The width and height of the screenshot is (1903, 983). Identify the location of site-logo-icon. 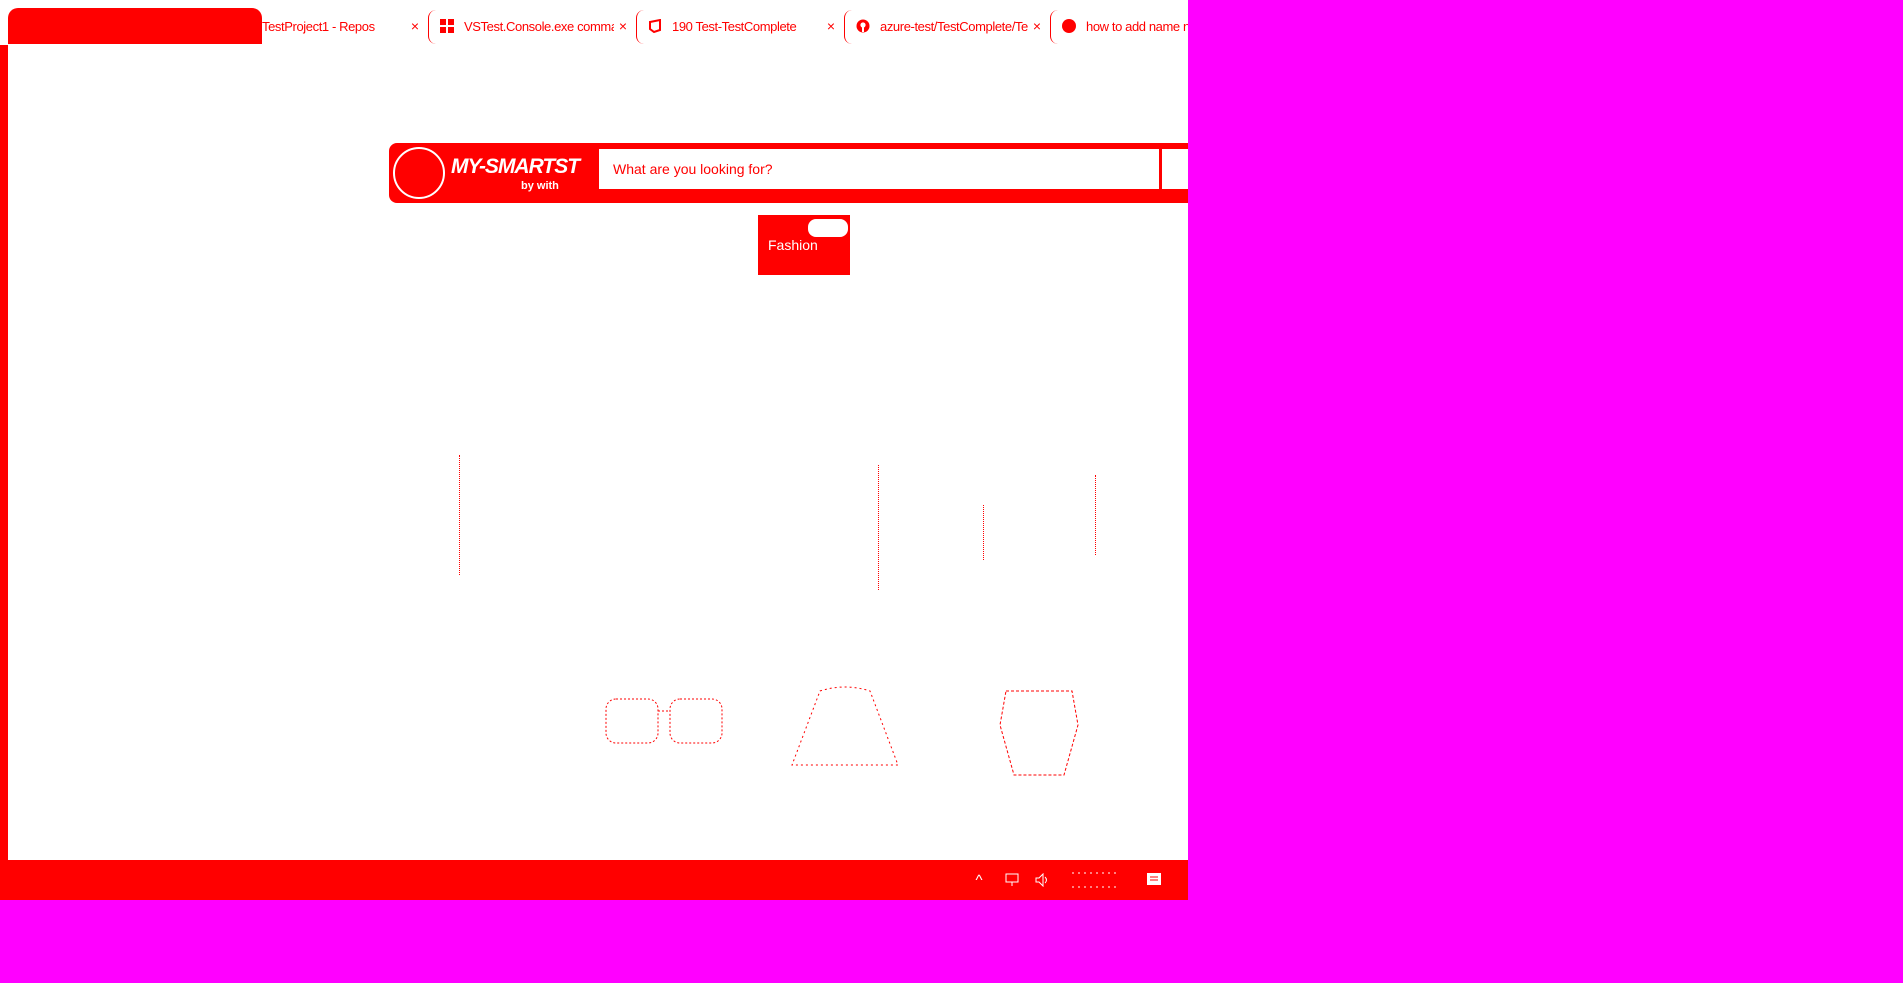
(419, 173).